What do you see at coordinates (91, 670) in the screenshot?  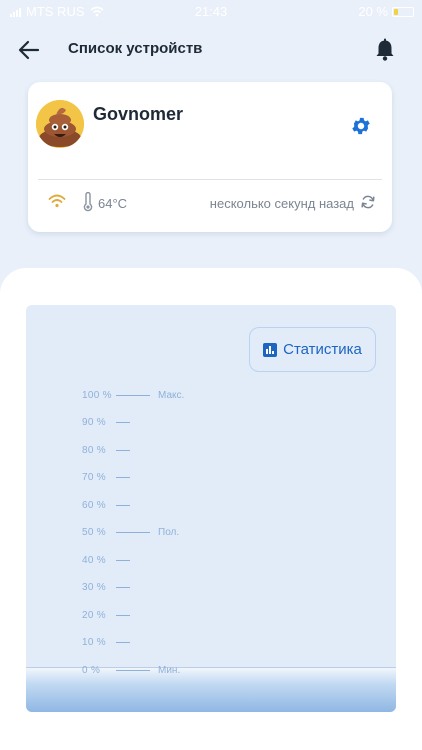 I see `level-percent-label: 0 %` at bounding box center [91, 670].